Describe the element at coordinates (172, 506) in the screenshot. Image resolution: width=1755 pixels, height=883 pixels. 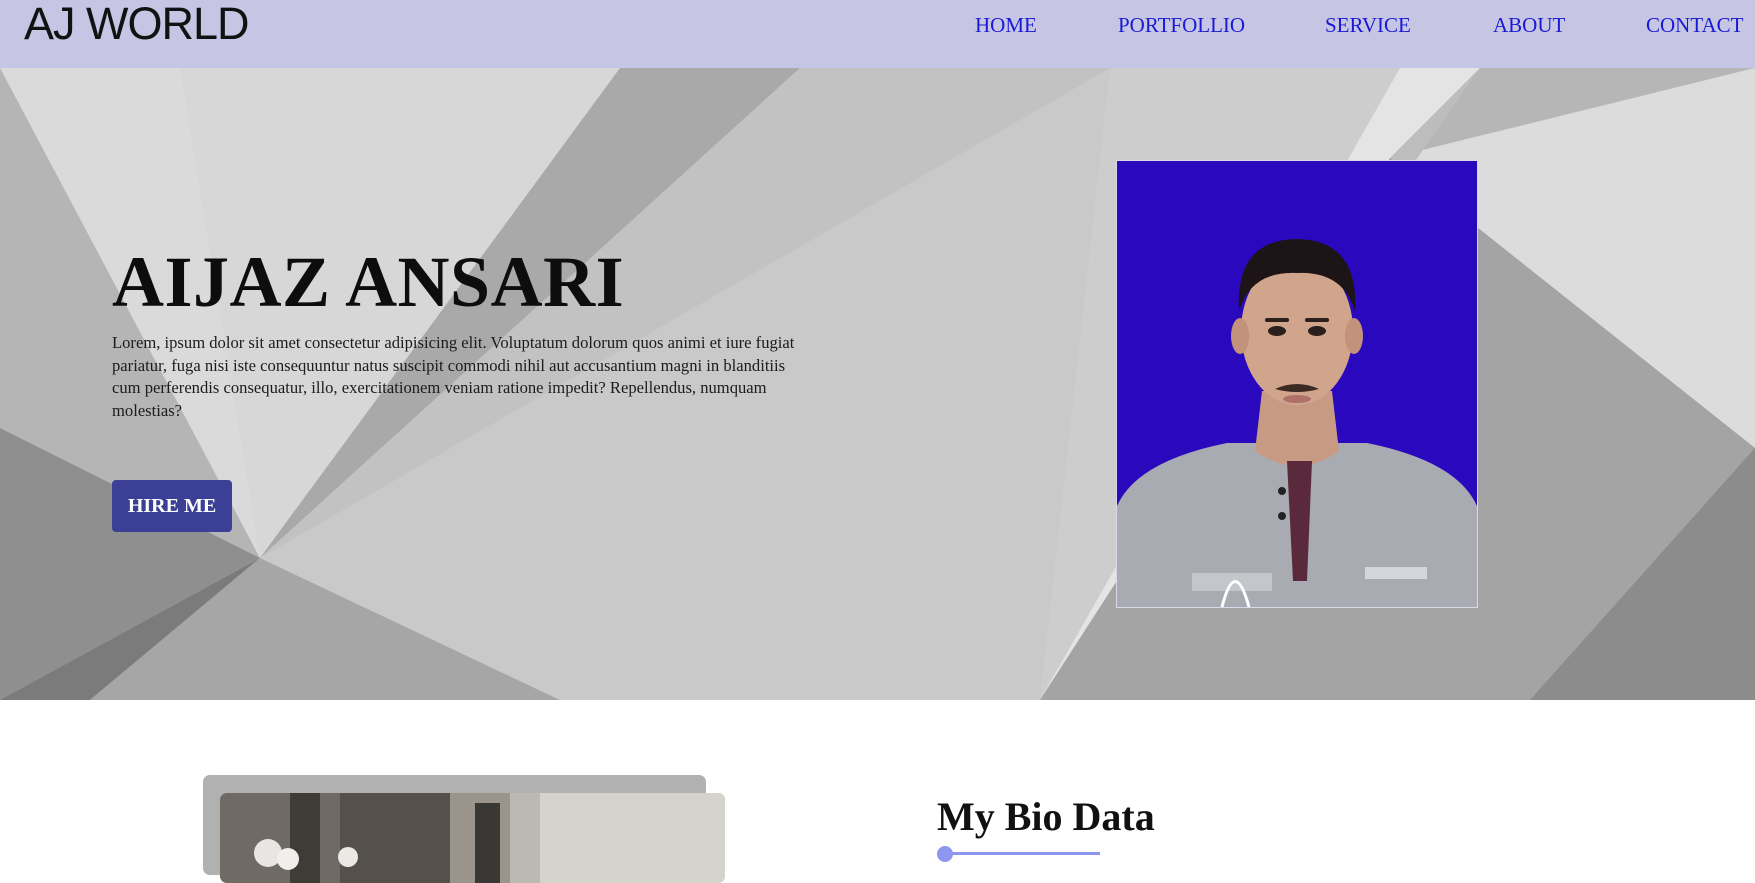
I see `hire-me-button: HIRE ME` at that location.